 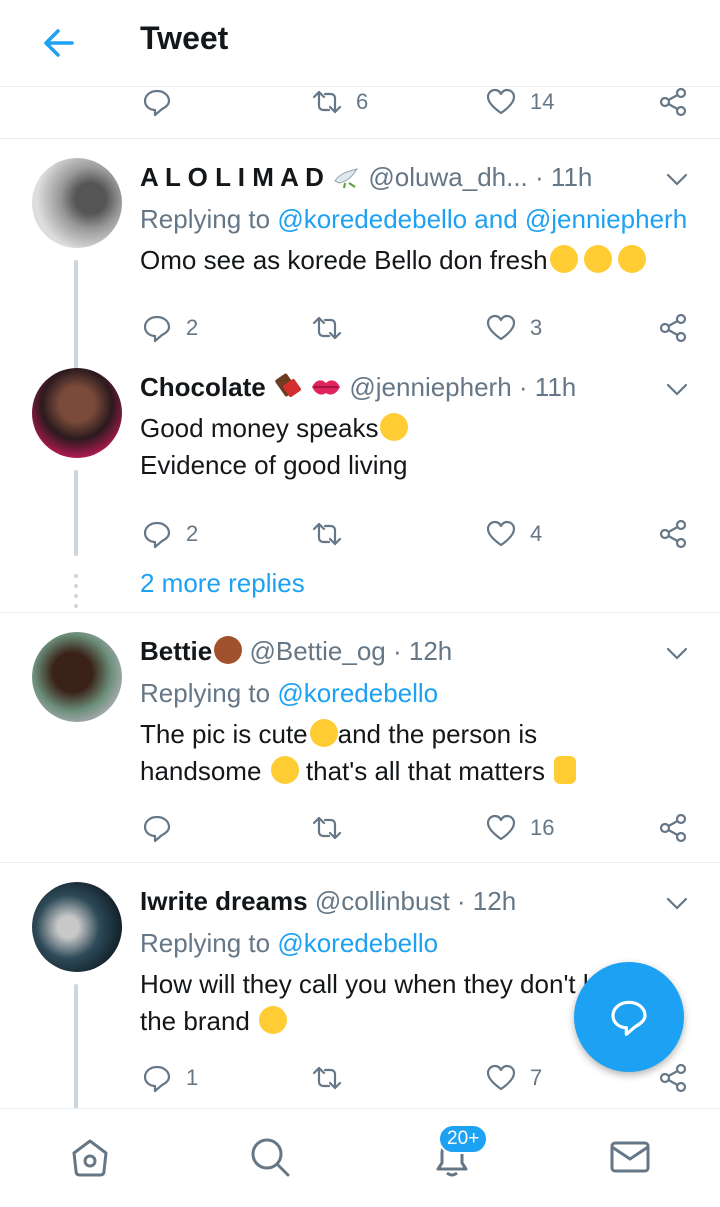 I want to click on reply-count: 1, so click(x=192, y=1077).